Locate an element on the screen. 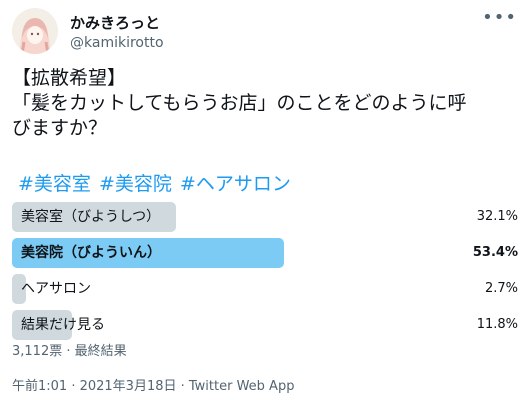  poll-option-label: ヘアサロン is located at coordinates (56, 289).